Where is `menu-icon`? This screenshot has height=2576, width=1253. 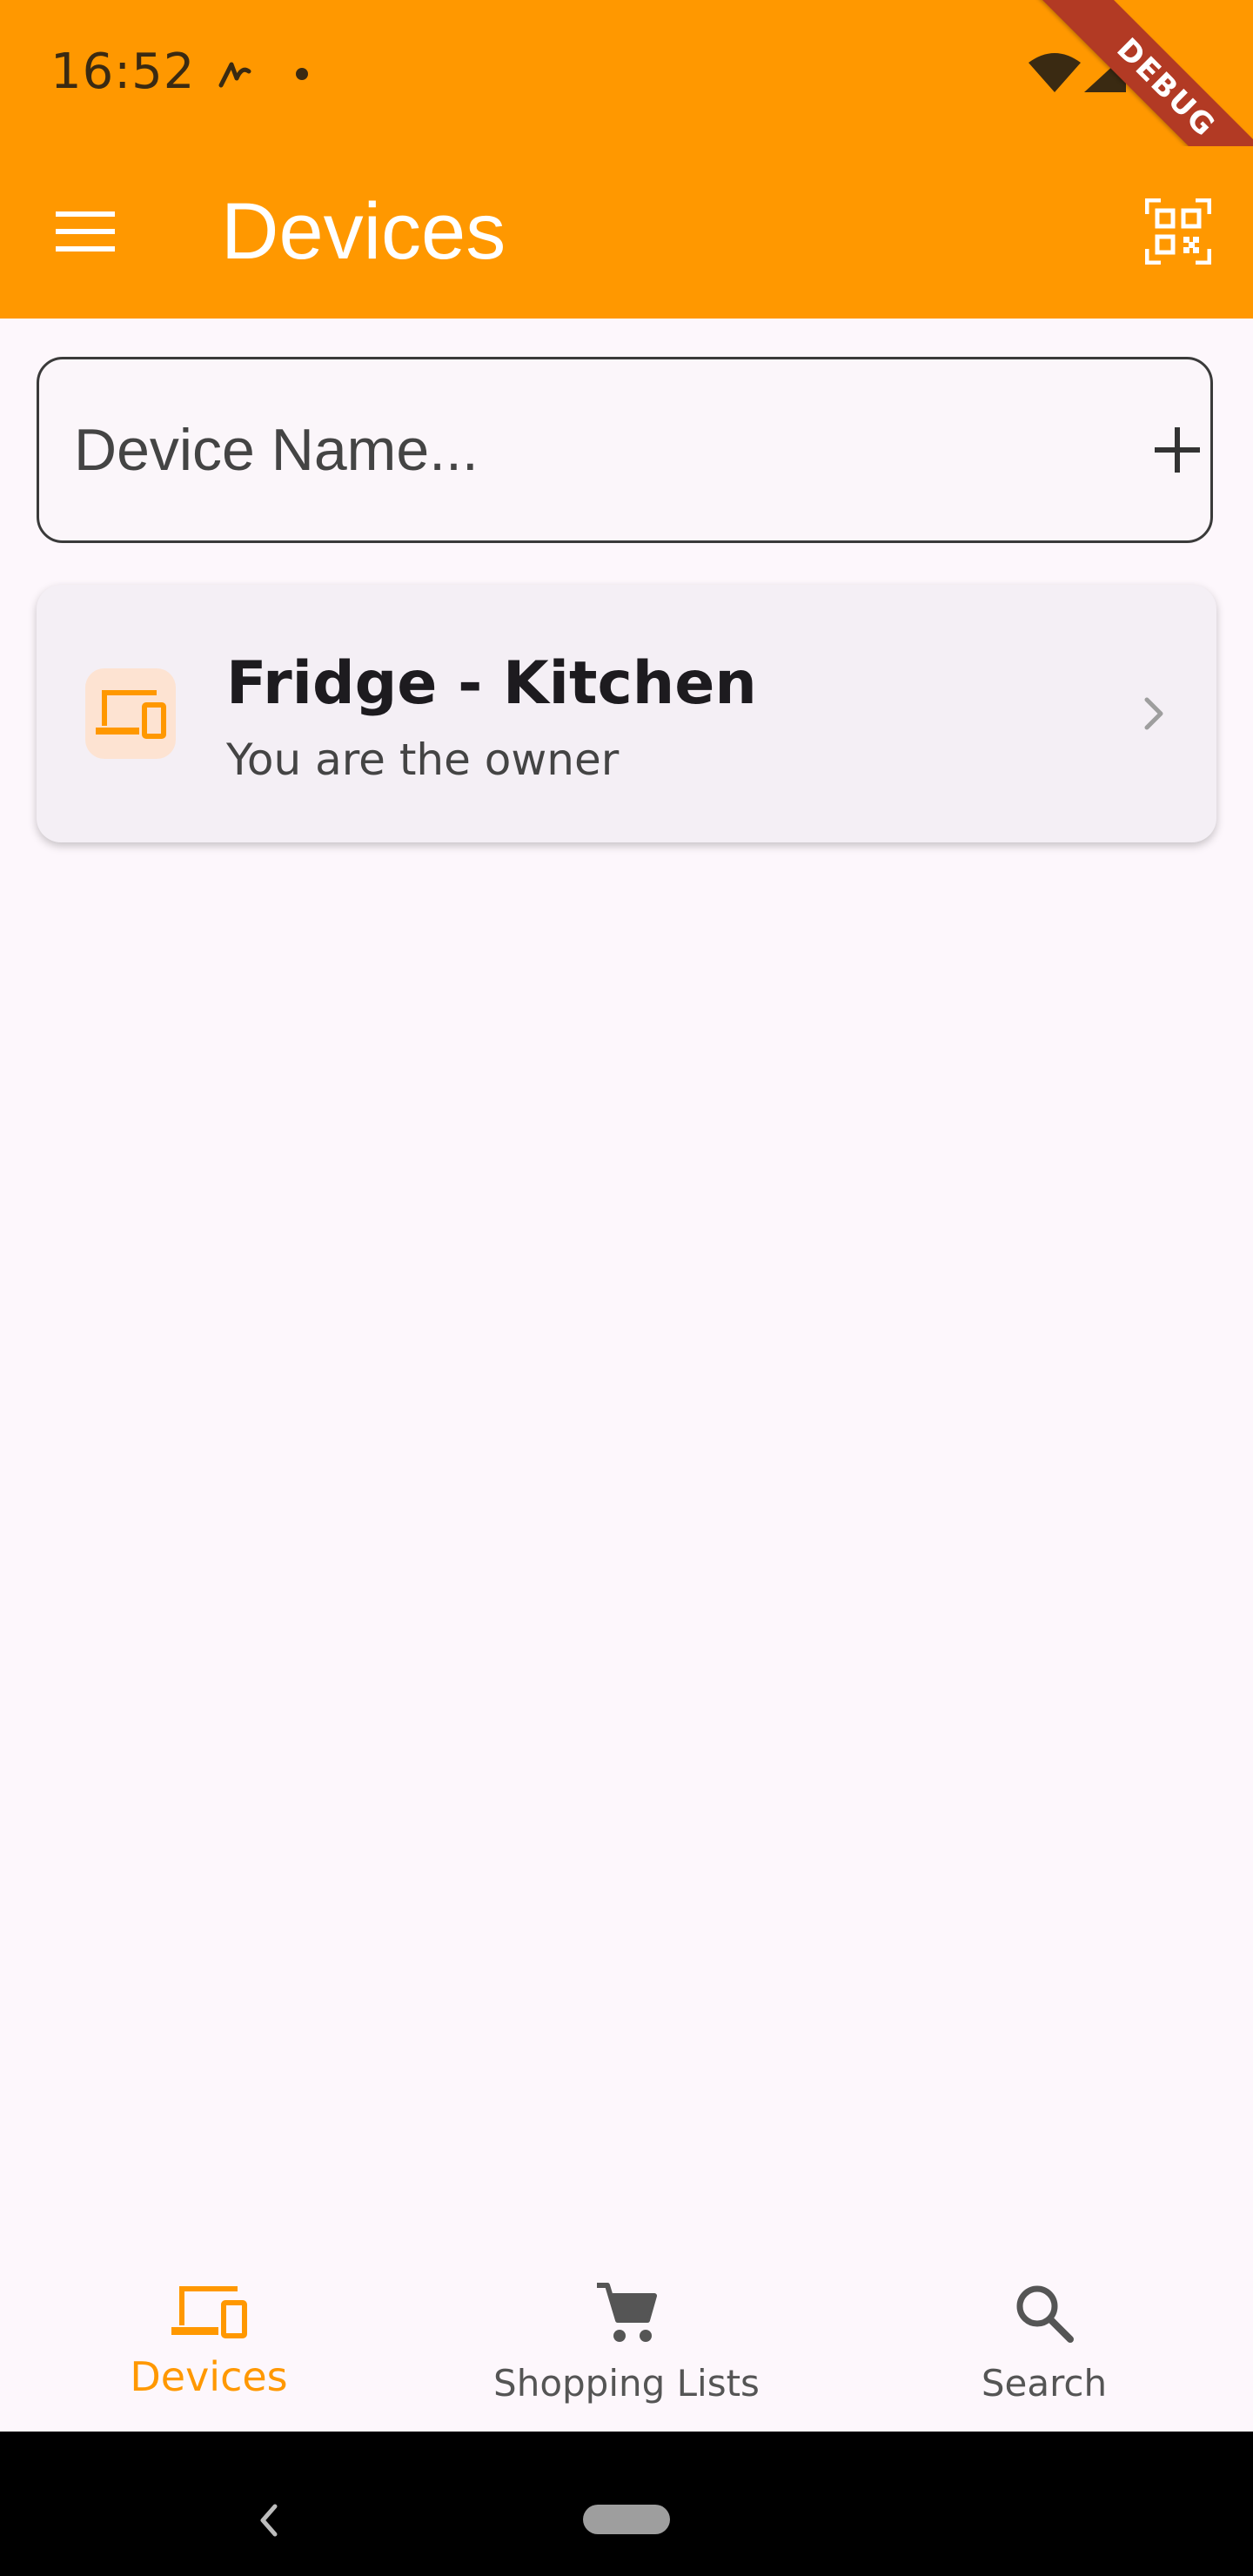
menu-icon is located at coordinates (85, 231).